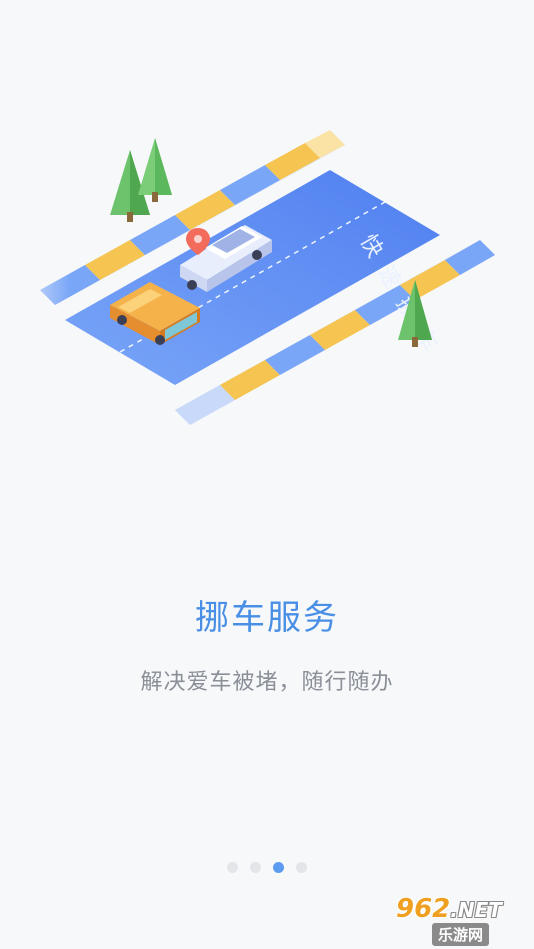 The height and width of the screenshot is (949, 534). Describe the element at coordinates (476, 910) in the screenshot. I see `watermark-domain: .NET` at that location.